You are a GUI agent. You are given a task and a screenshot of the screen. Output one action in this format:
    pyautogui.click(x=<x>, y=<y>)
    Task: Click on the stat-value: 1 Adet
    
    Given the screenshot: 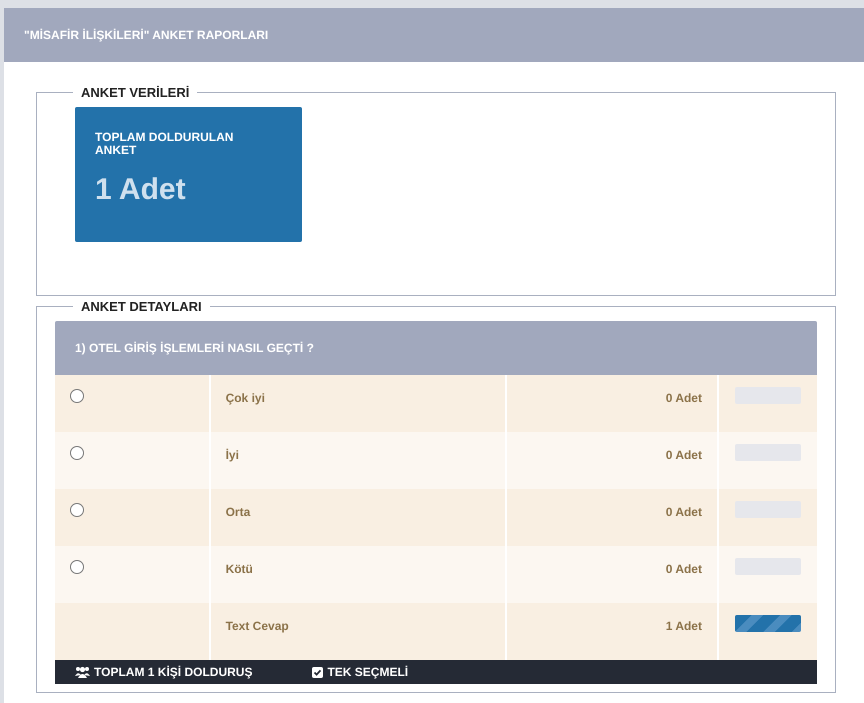 What is the action you would take?
    pyautogui.click(x=141, y=190)
    